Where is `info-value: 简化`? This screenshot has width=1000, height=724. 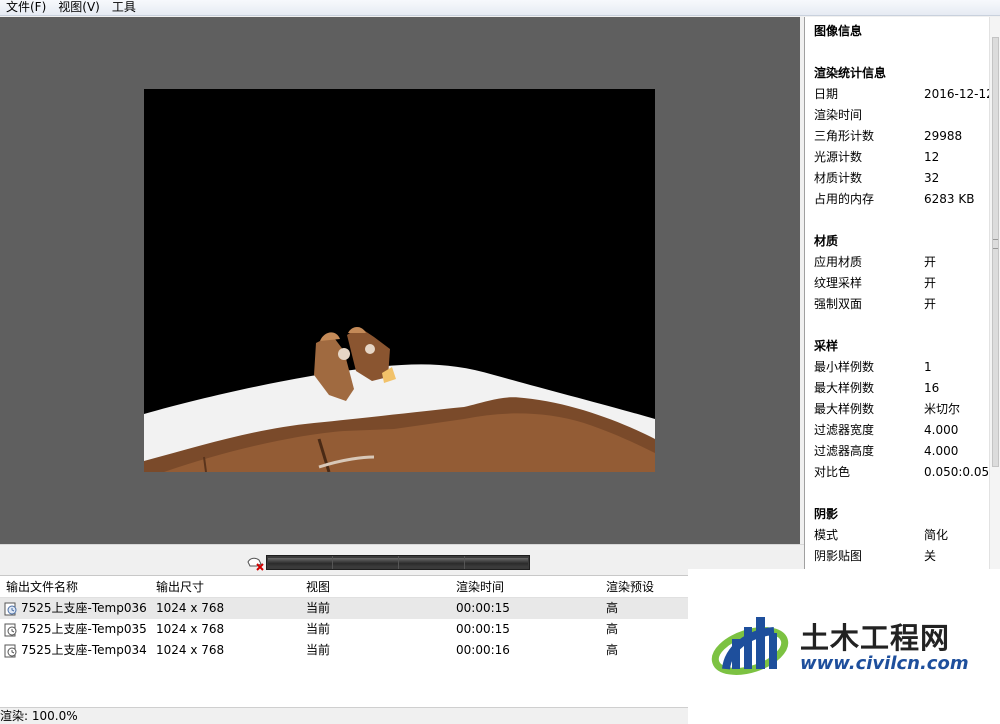 info-value: 简化 is located at coordinates (936, 535).